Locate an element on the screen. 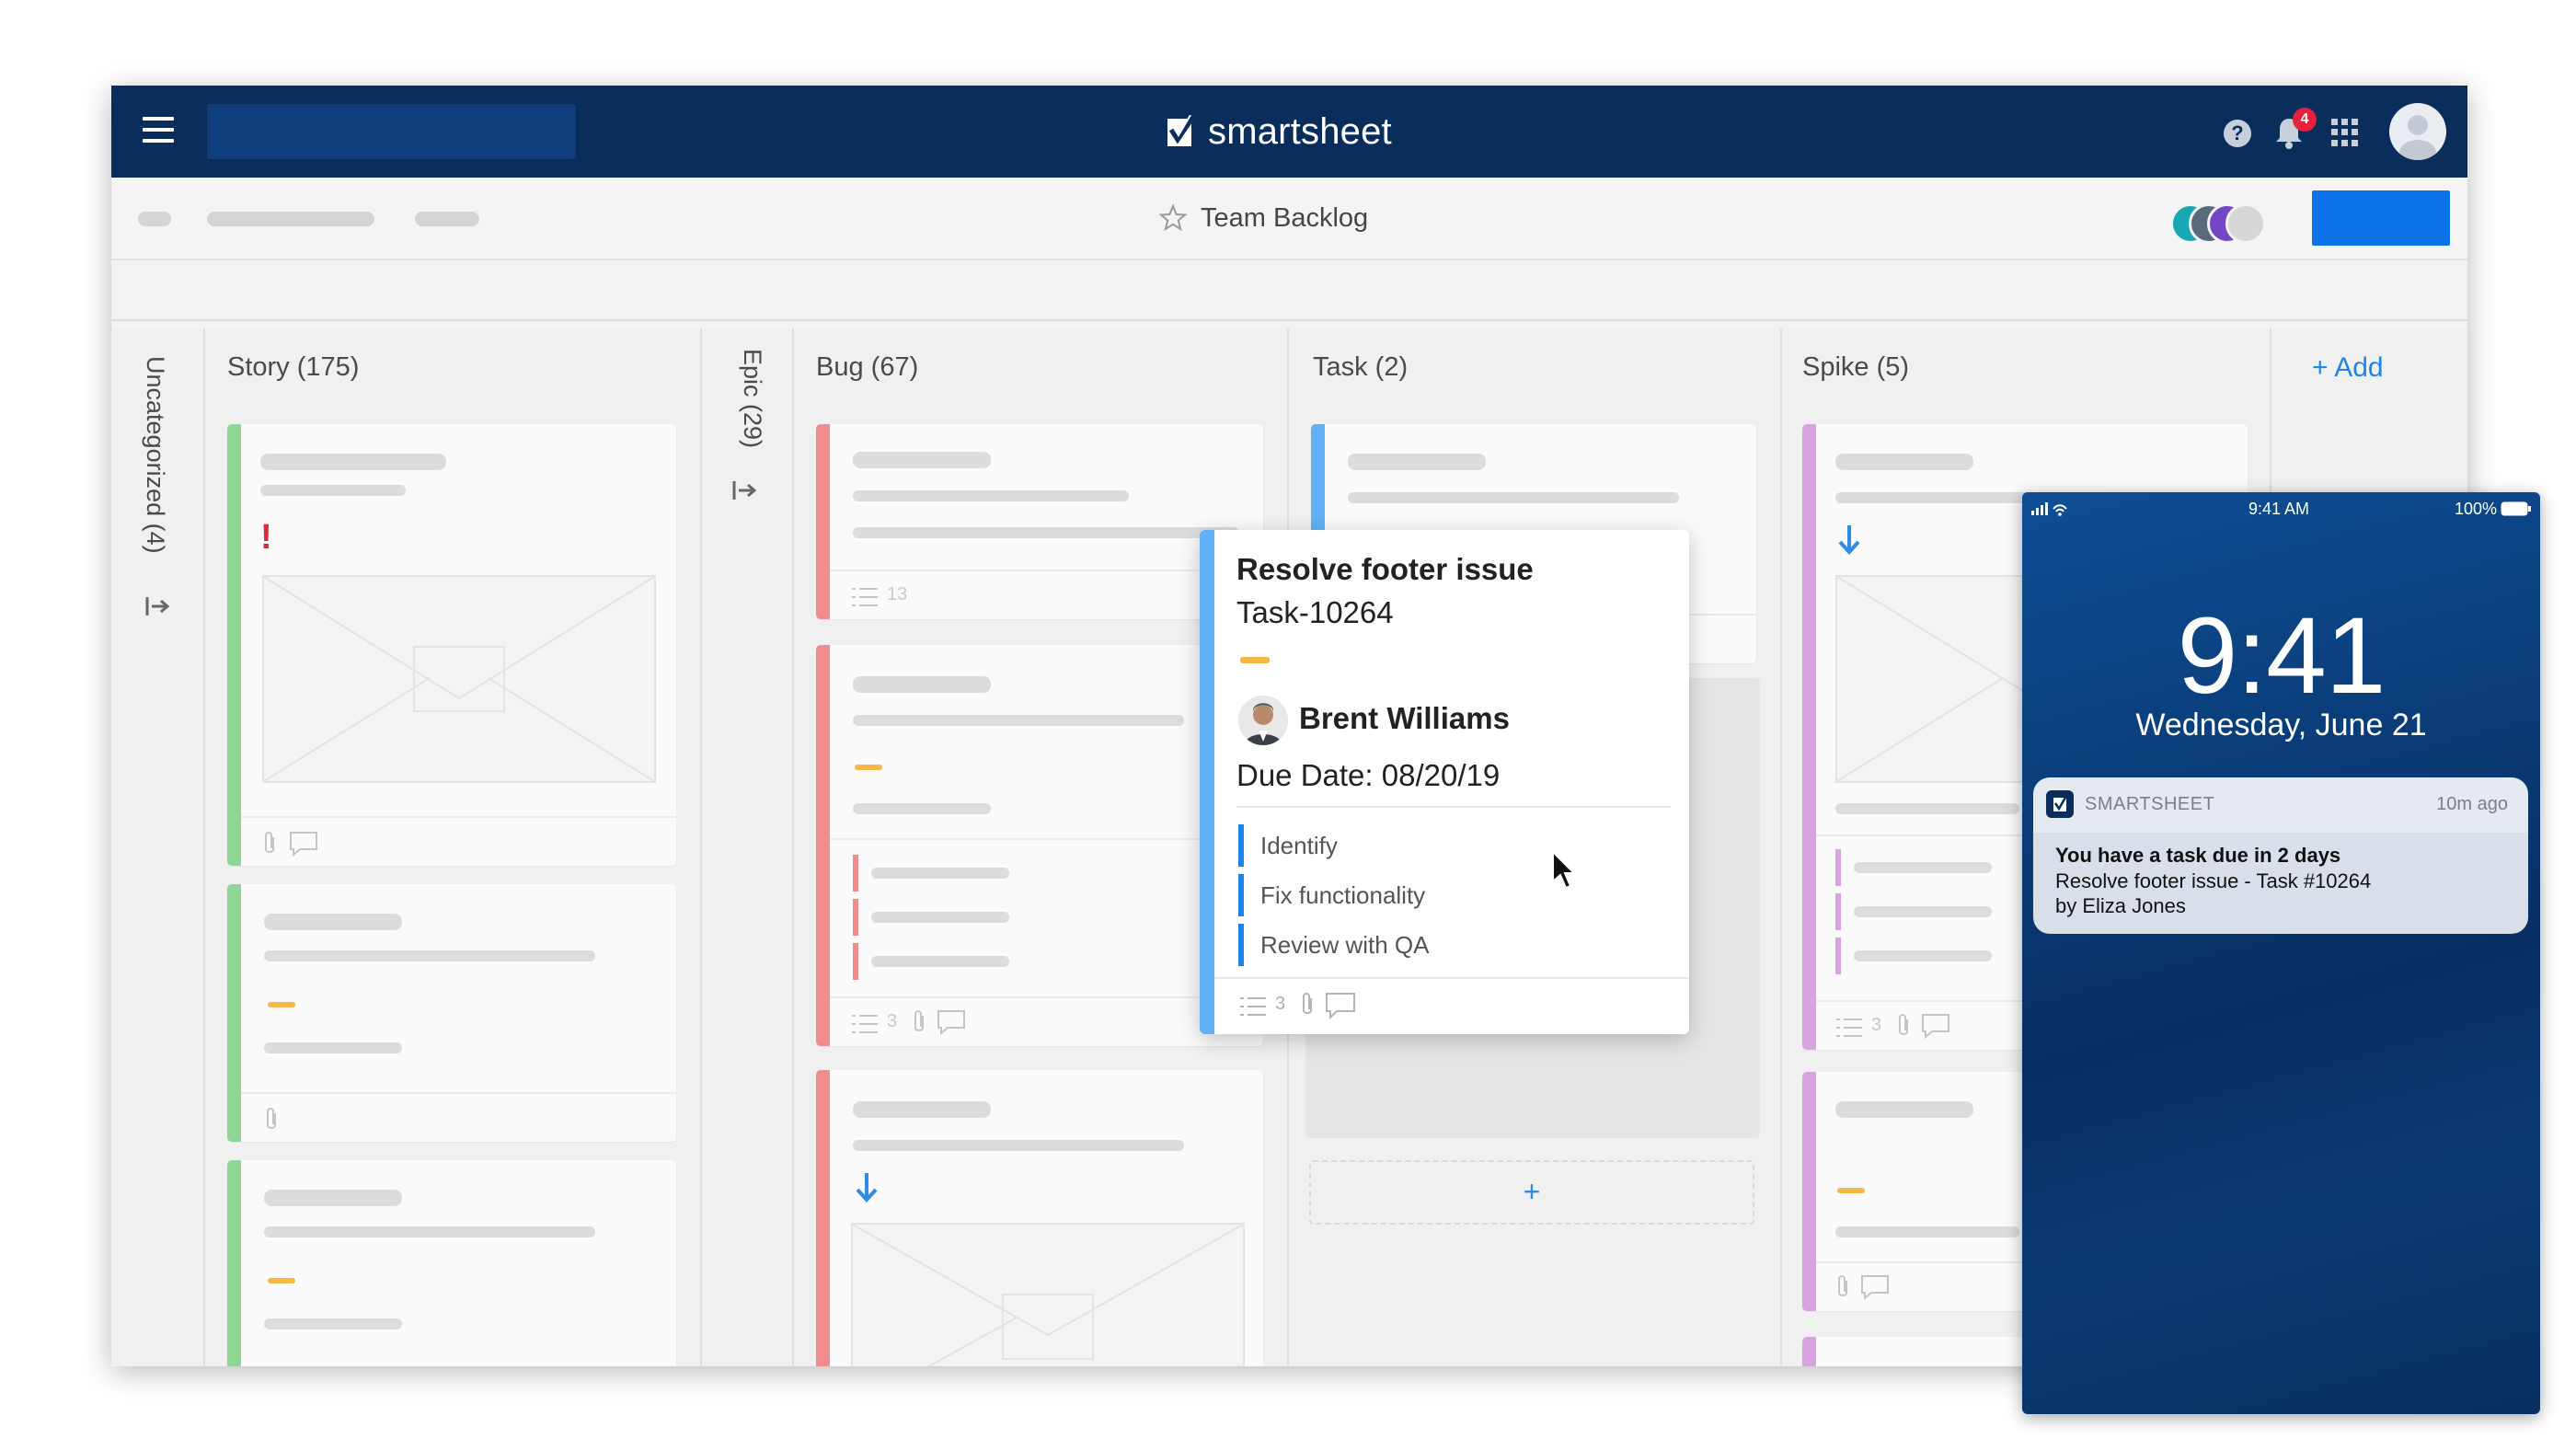  top-navigation-bar: smartsheet ? 4 is located at coordinates (1289, 132).